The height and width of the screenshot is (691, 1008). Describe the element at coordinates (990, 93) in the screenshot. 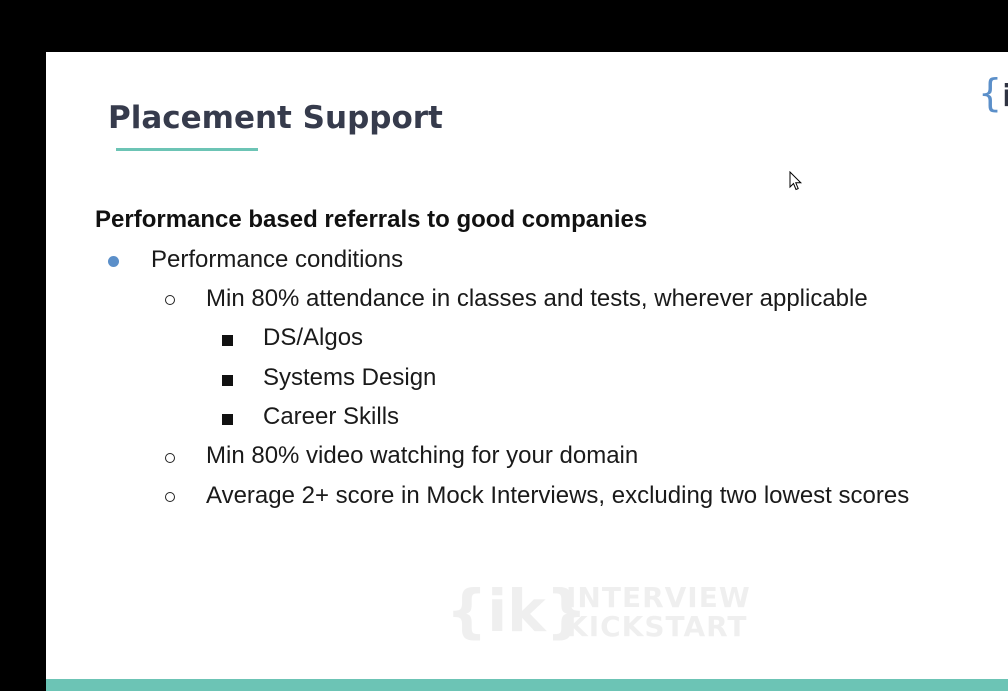

I see `logo-brace: {` at that location.